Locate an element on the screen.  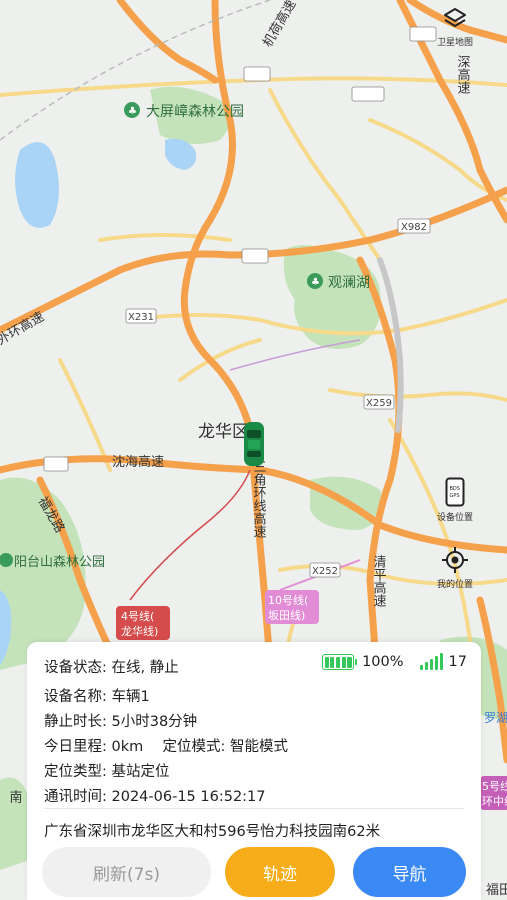
refresh-button: 刷新(7s) is located at coordinates (126, 872).